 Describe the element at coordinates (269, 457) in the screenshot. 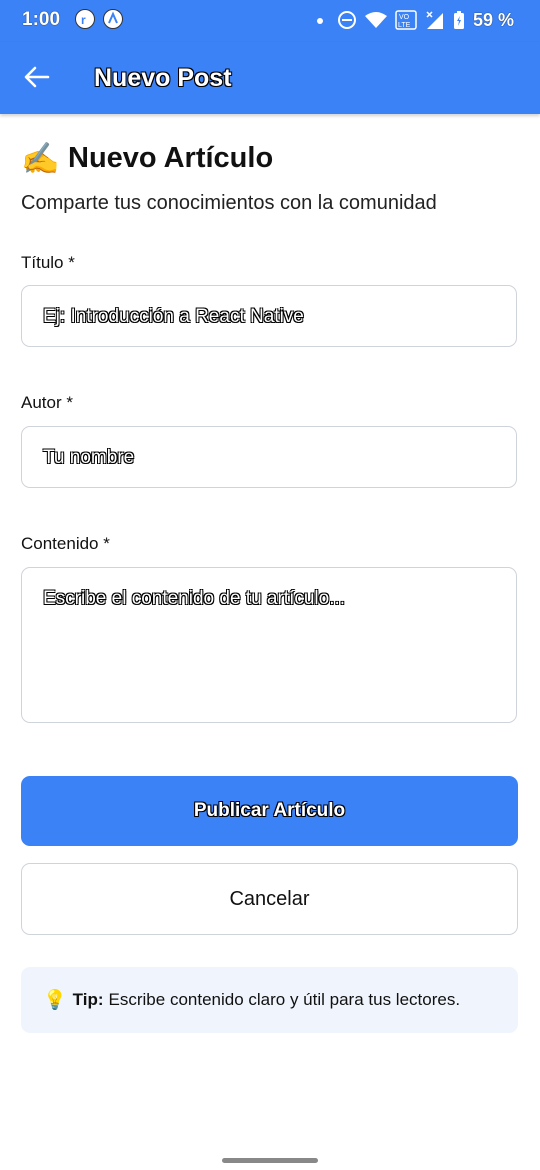

I see `author-input: Tu nombre` at that location.